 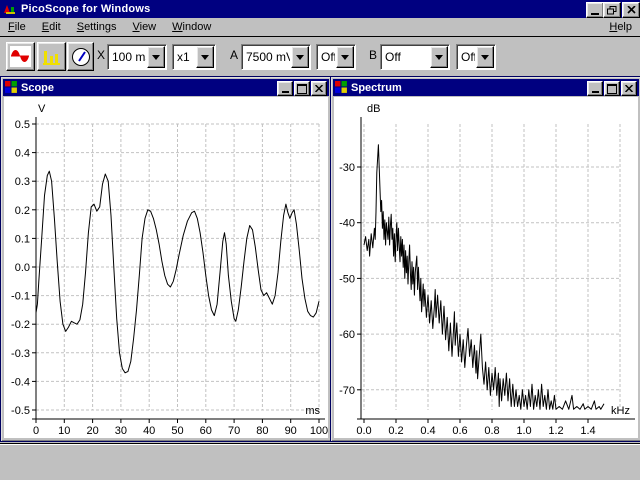 I want to click on timebase-value: 100 ms, so click(x=129, y=57).